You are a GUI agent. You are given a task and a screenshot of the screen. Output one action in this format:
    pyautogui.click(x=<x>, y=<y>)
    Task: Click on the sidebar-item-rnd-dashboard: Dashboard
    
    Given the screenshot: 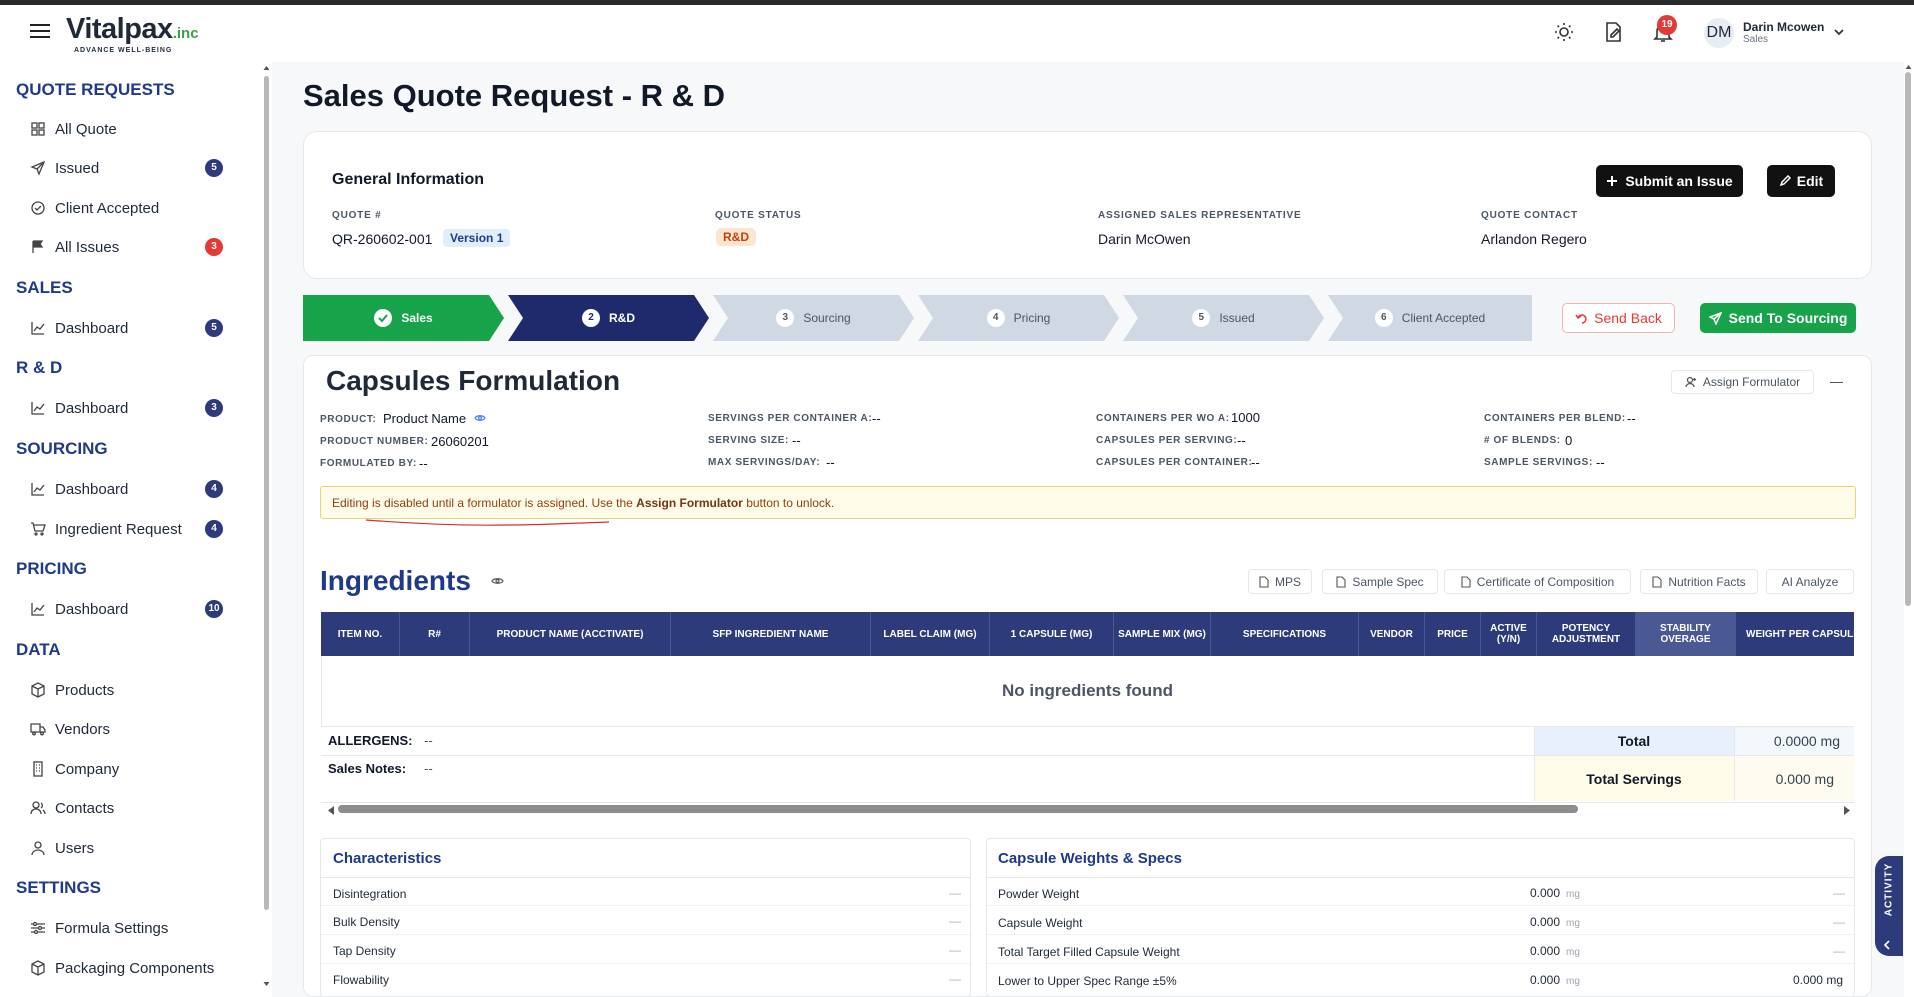 What is the action you would take?
    pyautogui.click(x=130, y=408)
    